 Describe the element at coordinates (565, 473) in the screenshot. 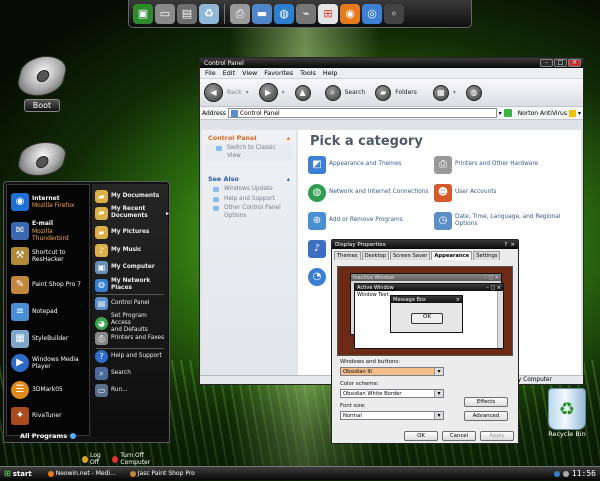

I see `volume-tray-icon` at that location.